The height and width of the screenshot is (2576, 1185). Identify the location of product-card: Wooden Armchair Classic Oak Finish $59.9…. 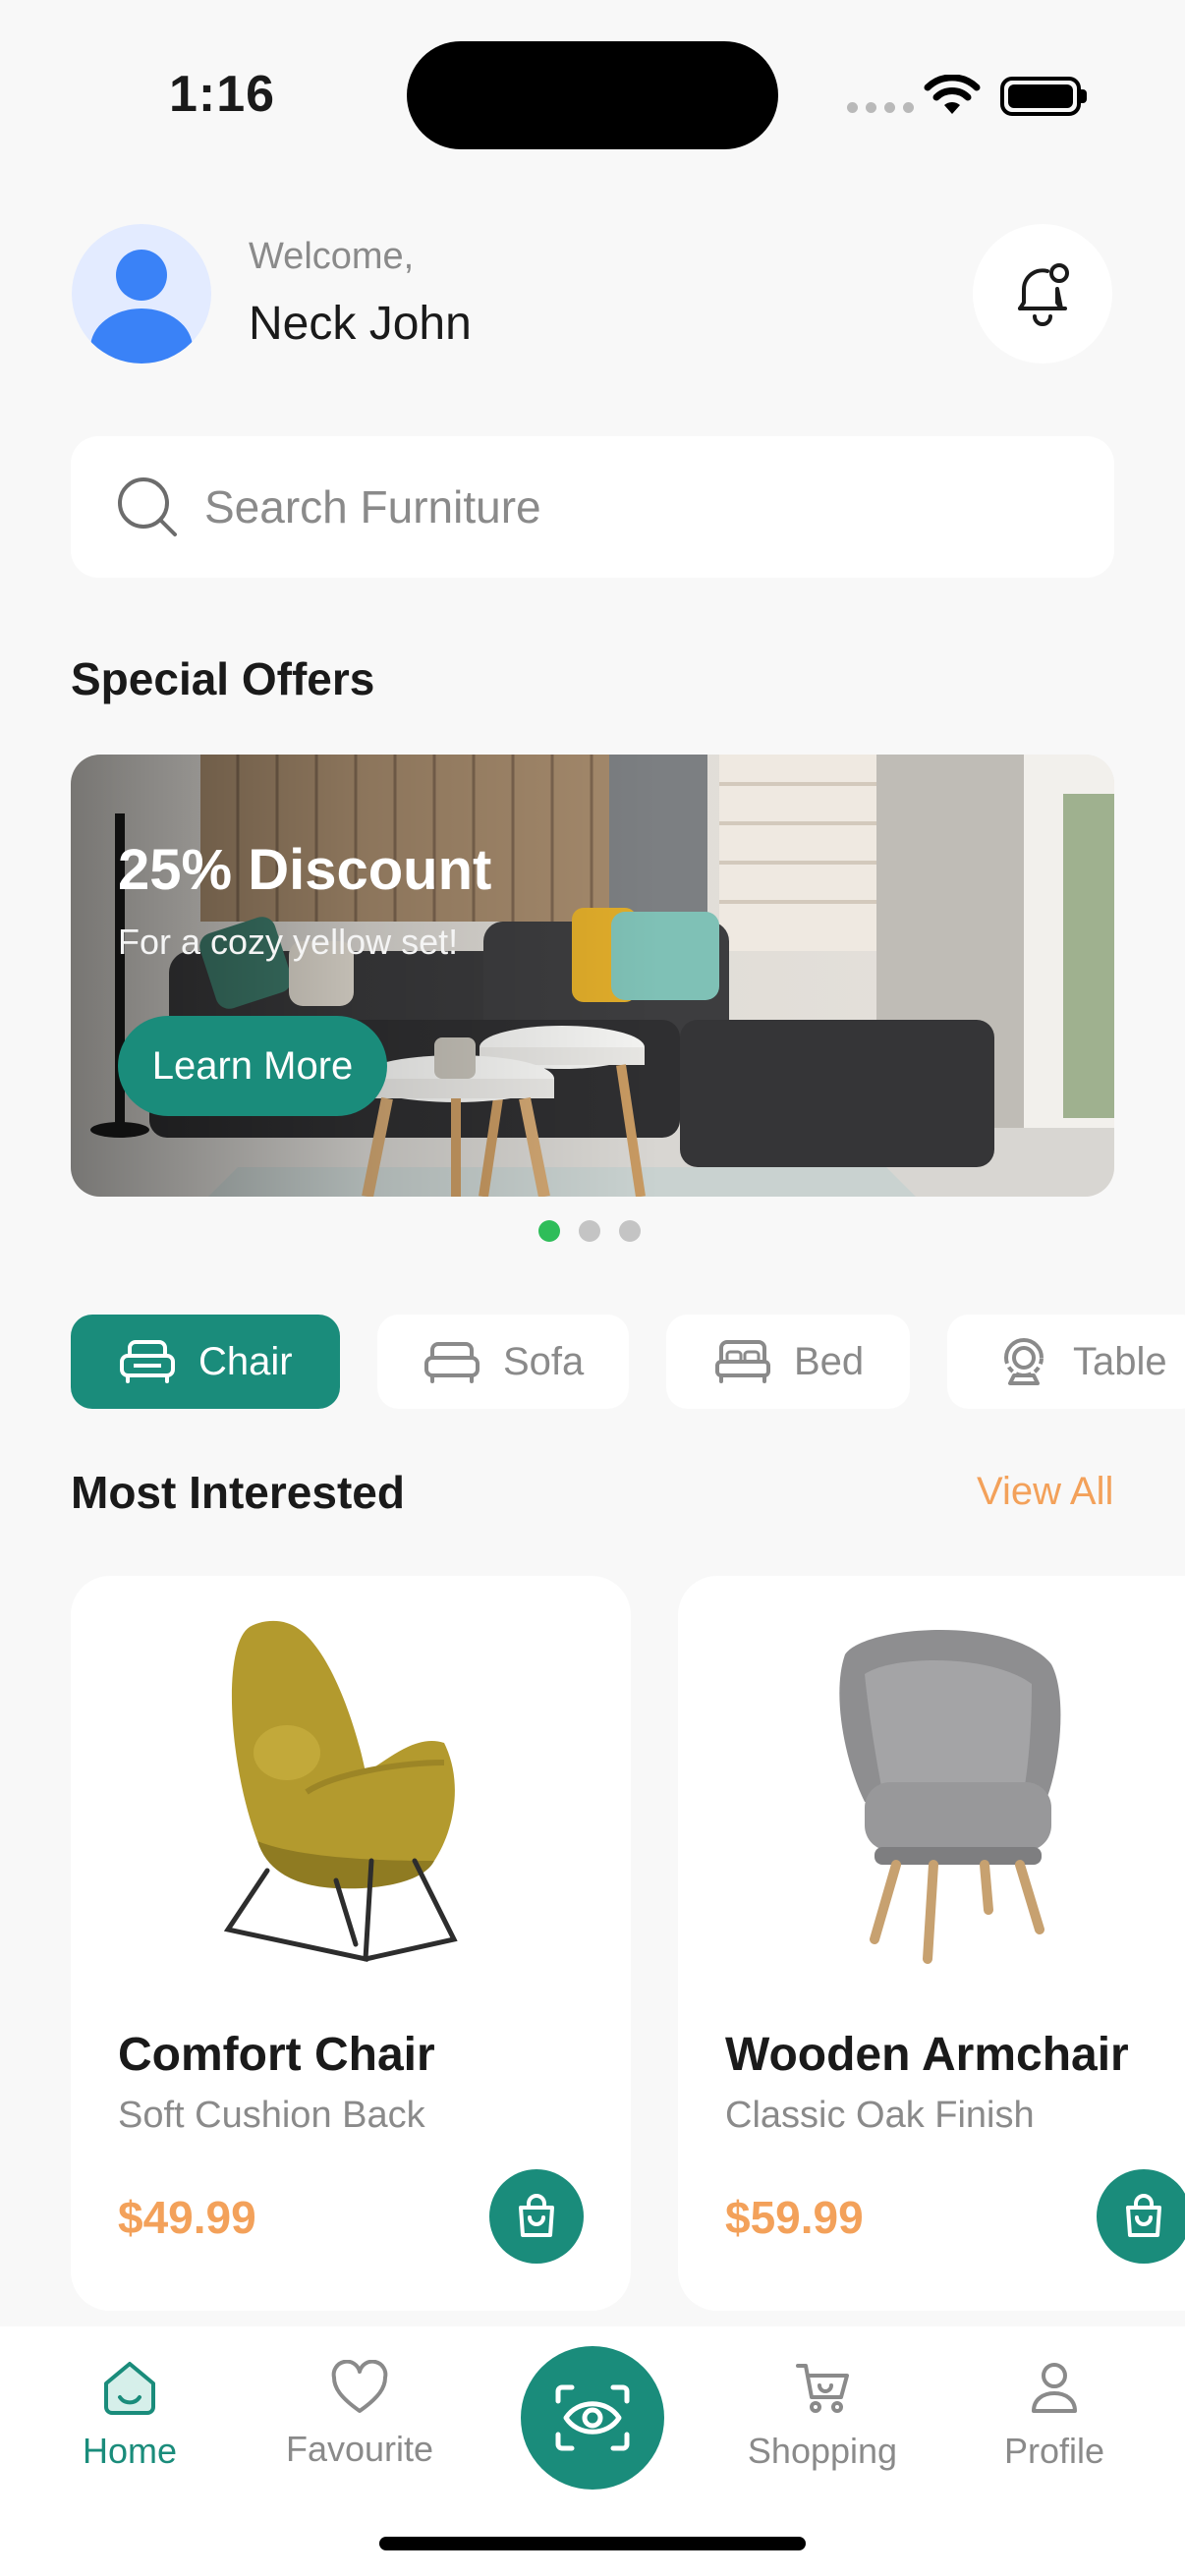
(932, 1943).